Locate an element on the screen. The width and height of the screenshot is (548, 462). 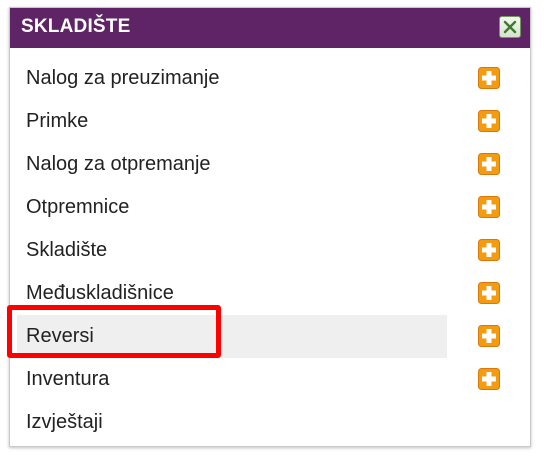
menu-item-label: Reversi is located at coordinates (232, 336).